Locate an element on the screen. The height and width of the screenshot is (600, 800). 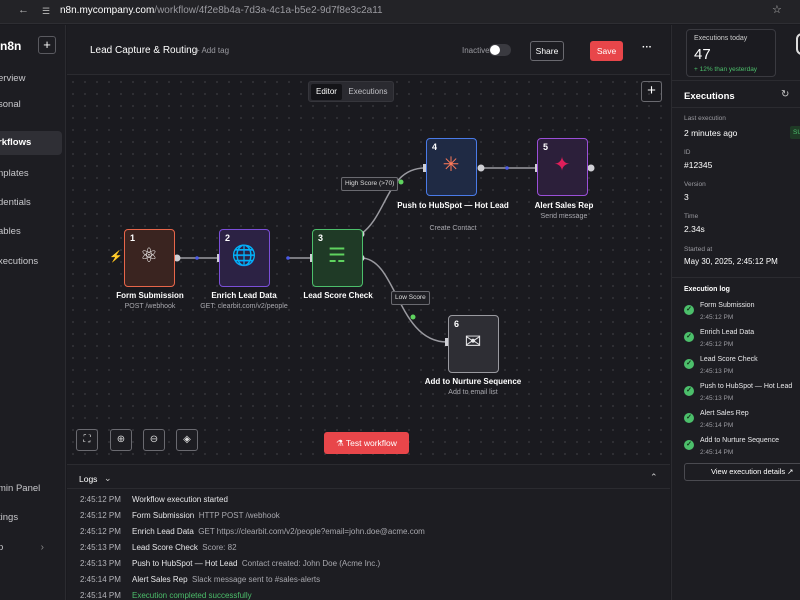
flask-icon: ⚗ is located at coordinates (341, 443).